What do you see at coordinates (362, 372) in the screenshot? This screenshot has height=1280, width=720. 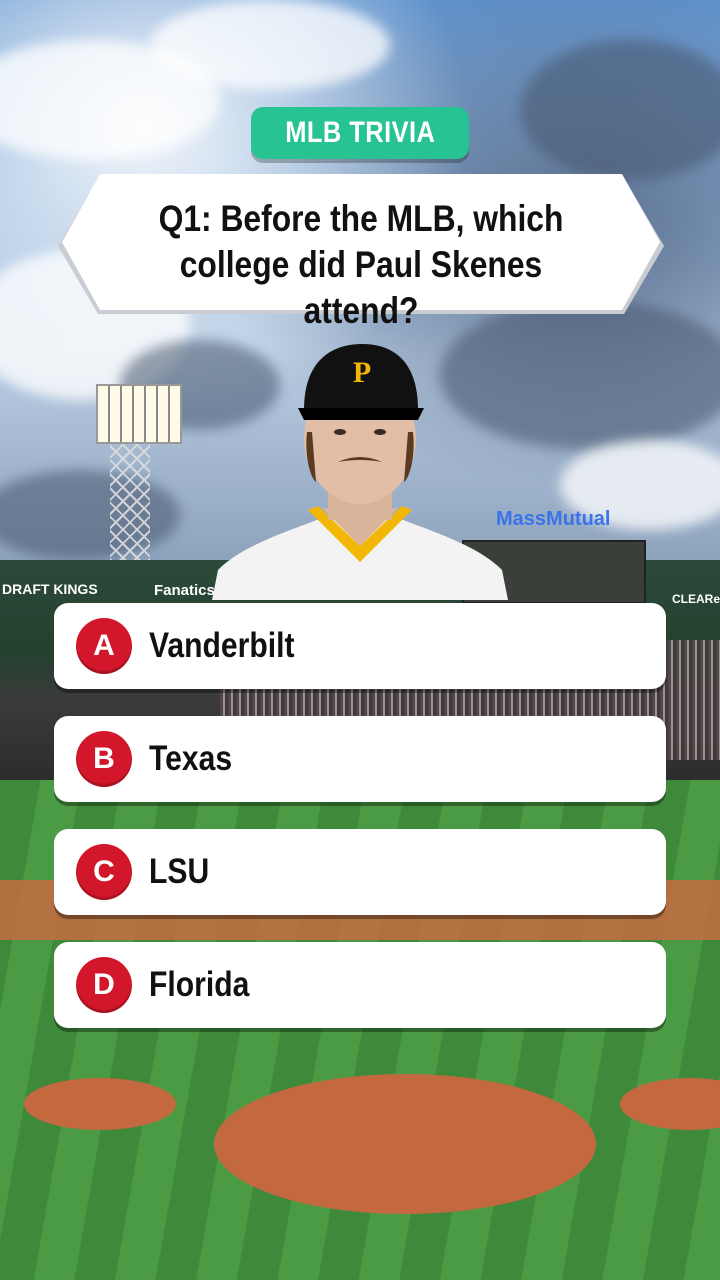 I see `svg-text: P` at bounding box center [362, 372].